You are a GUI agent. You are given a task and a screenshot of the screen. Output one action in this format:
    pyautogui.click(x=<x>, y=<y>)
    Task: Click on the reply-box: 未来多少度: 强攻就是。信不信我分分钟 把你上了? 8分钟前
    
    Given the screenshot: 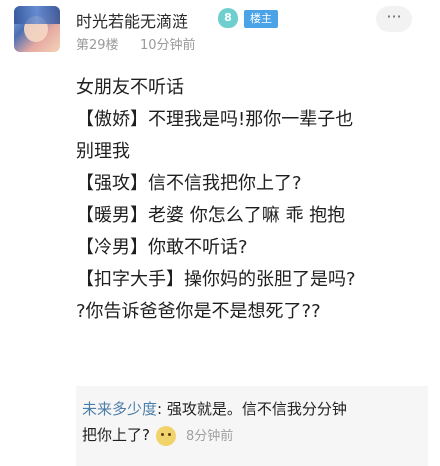 What is the action you would take?
    pyautogui.click(x=252, y=426)
    